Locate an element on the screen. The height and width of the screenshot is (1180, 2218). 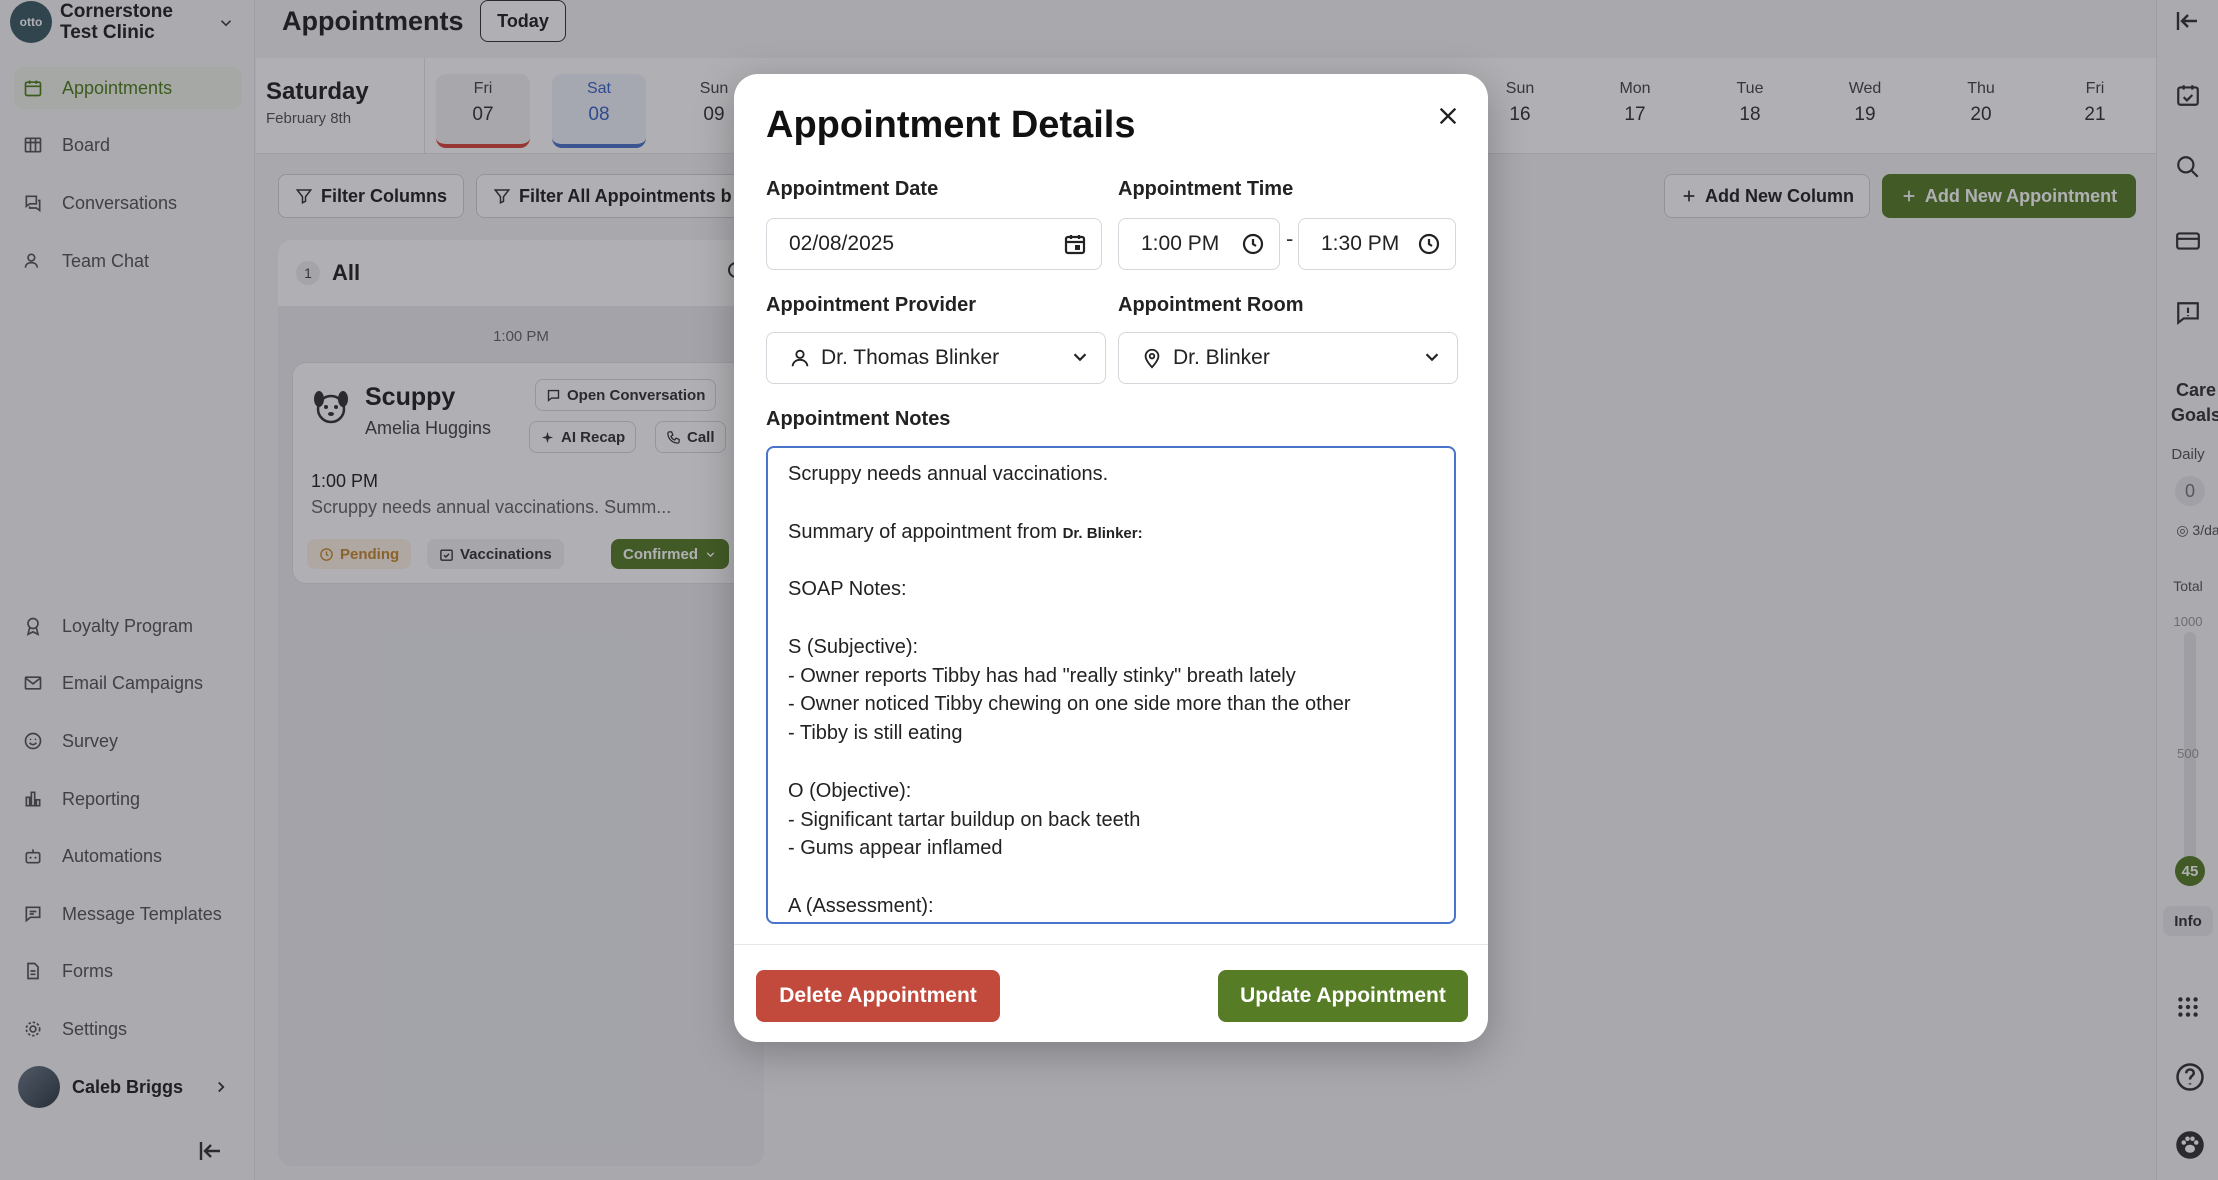
end-time-field: 1:30 PM is located at coordinates (1377, 244).